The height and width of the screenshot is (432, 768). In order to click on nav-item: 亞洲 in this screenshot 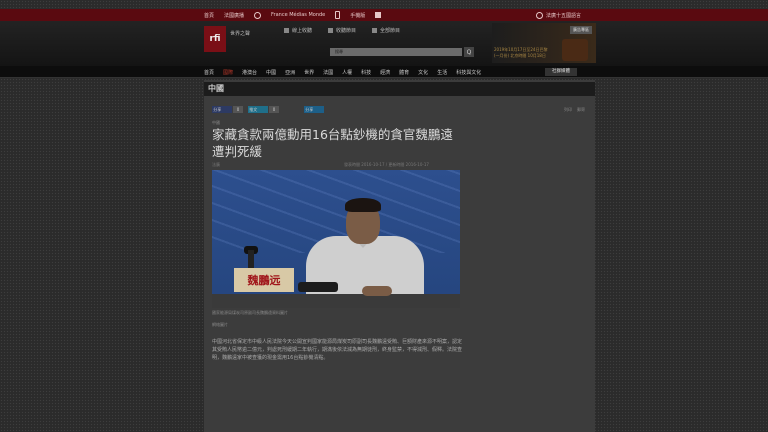, I will do `click(290, 72)`.